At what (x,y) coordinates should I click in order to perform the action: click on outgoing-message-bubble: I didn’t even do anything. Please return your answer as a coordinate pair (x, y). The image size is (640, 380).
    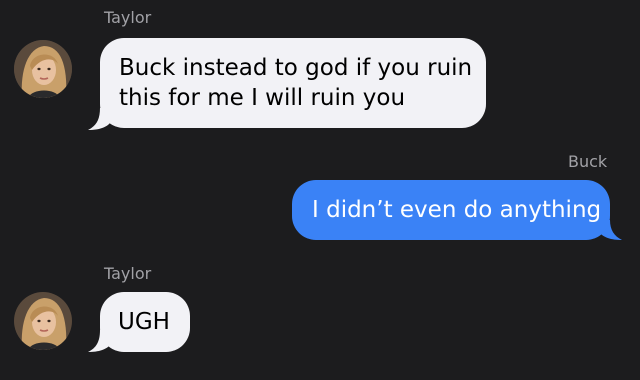
    Looking at the image, I should click on (451, 210).